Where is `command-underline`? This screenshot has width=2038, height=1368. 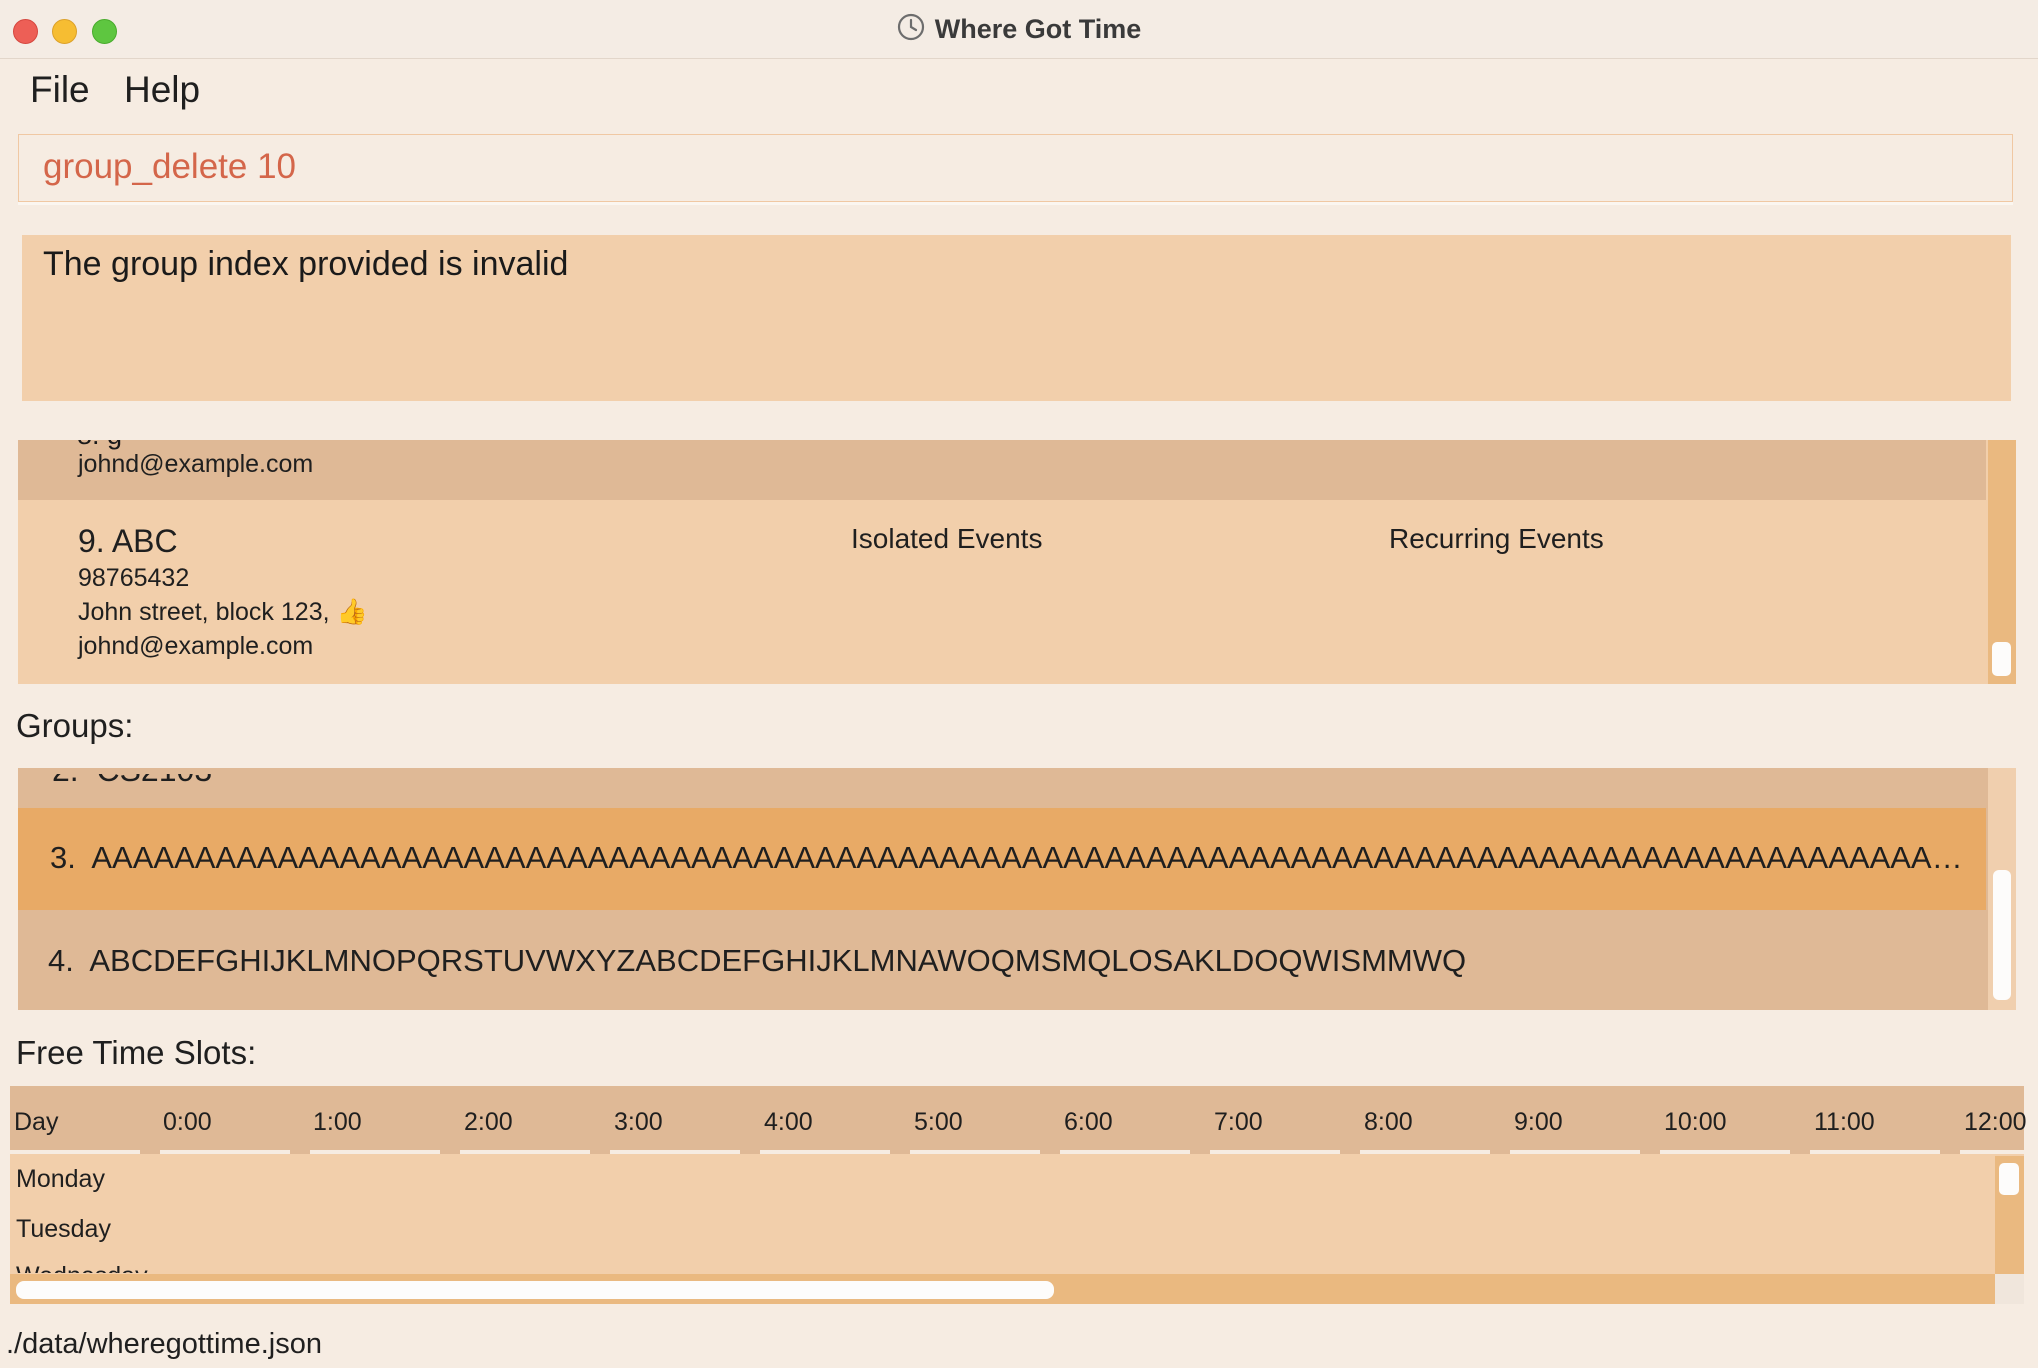 command-underline is located at coordinates (1015, 203).